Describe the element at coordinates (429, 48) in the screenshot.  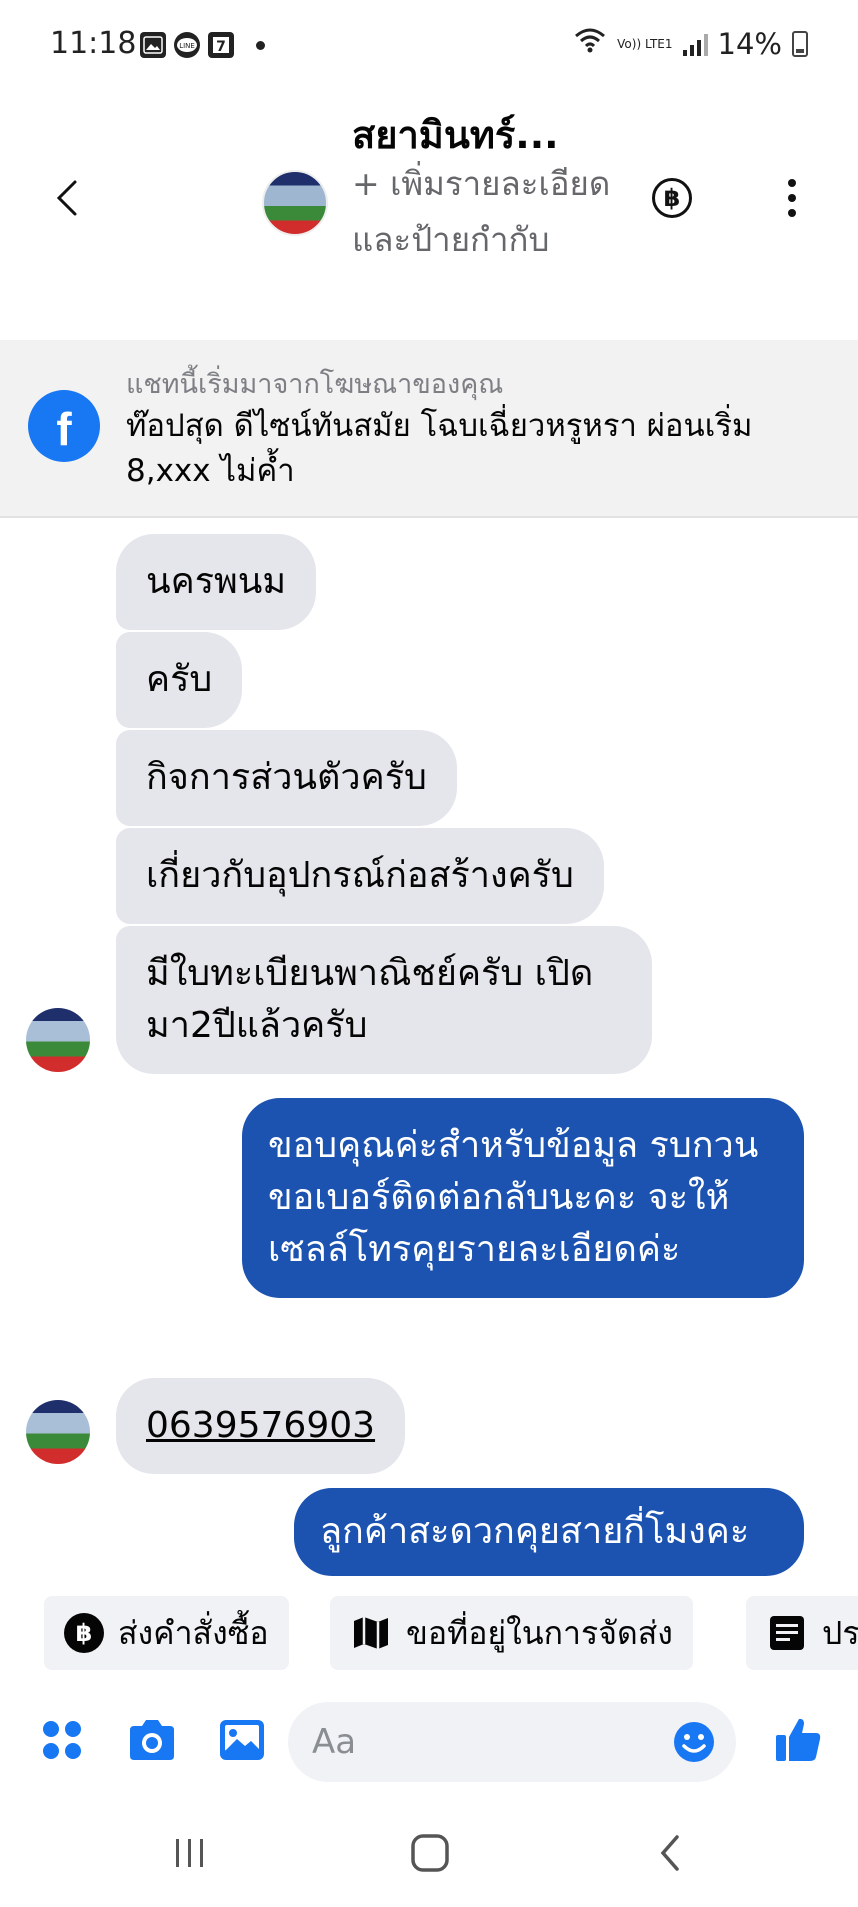
I see `status-bar: 11:18 LINE 7 Vo)) LTE1 14%` at that location.